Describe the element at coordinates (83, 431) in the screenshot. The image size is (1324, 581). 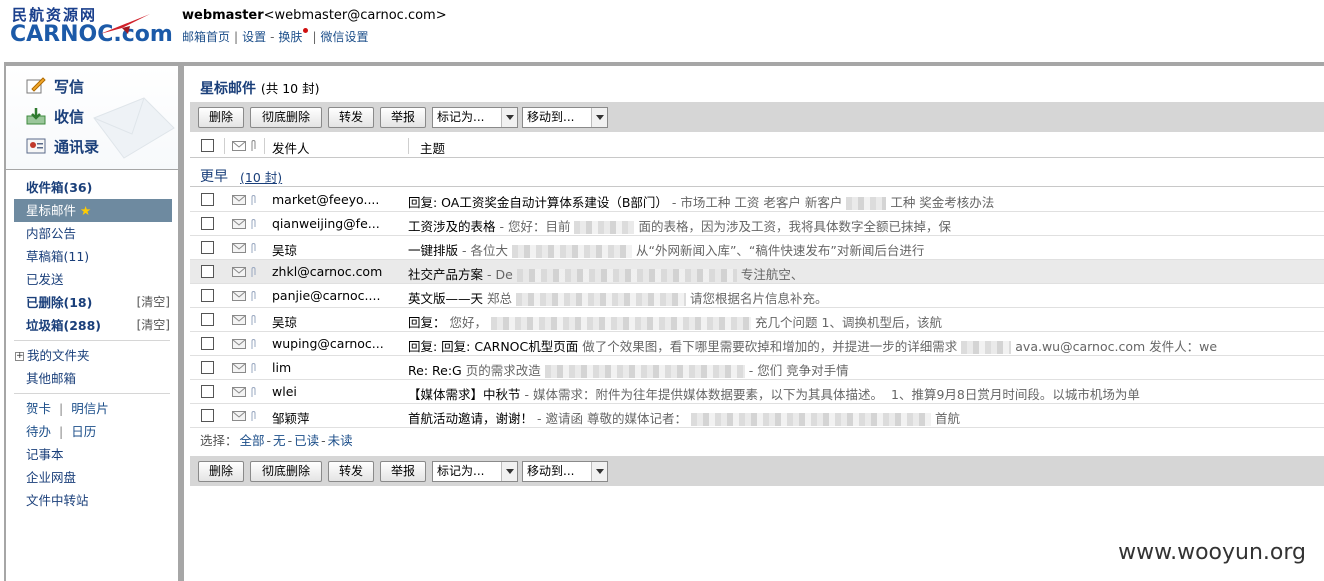
I see `link-calendar: 日历` at that location.